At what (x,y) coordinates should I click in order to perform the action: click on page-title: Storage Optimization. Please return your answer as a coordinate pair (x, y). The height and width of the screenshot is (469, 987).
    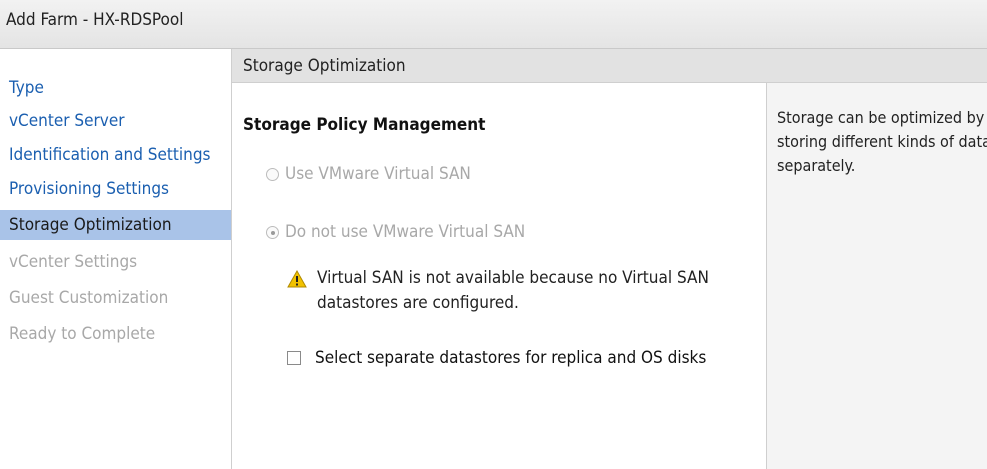
    Looking at the image, I should click on (324, 66).